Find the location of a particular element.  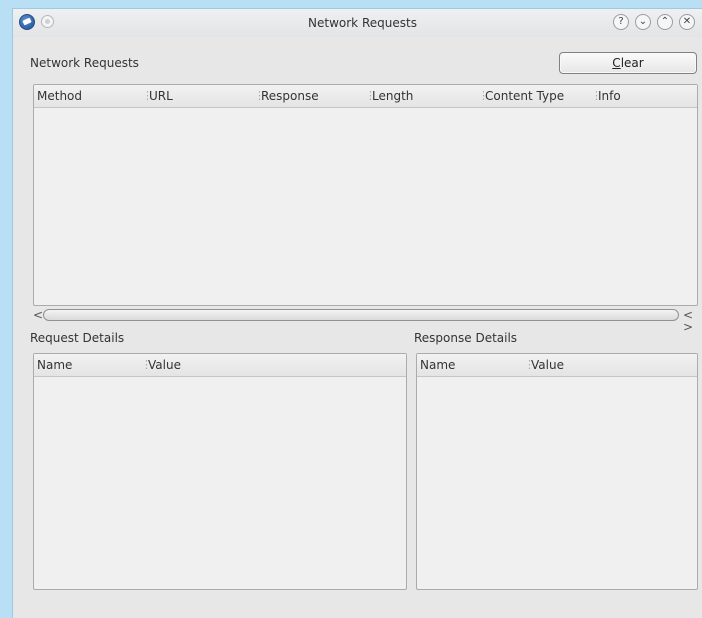

column-header-method: Method is located at coordinates (59, 96).